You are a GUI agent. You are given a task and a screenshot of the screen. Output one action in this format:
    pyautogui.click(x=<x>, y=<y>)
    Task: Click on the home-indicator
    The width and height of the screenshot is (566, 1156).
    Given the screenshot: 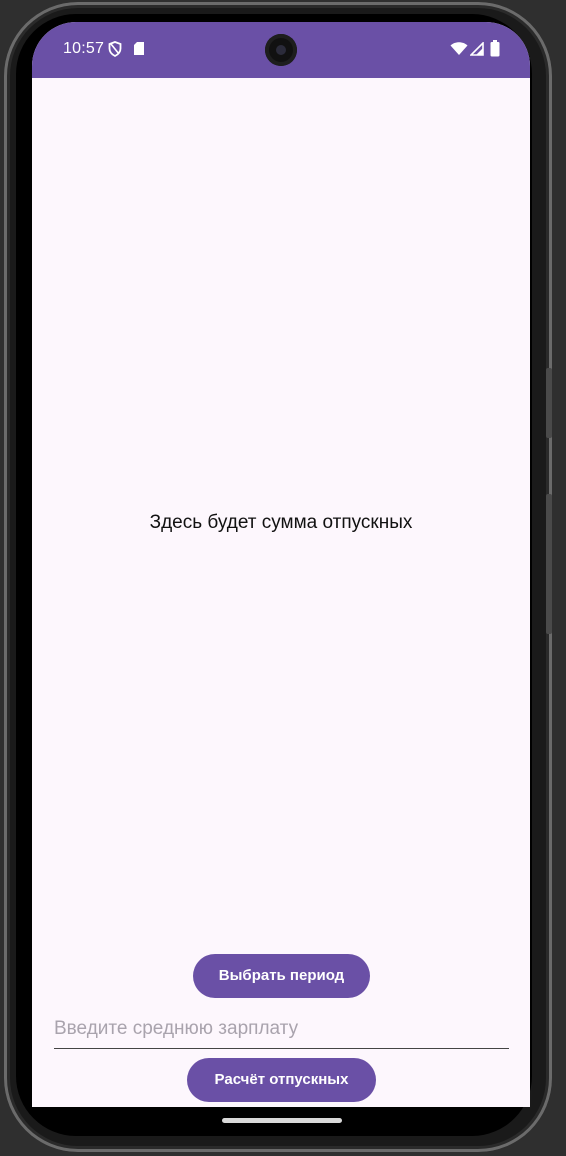 What is the action you would take?
    pyautogui.click(x=282, y=1120)
    